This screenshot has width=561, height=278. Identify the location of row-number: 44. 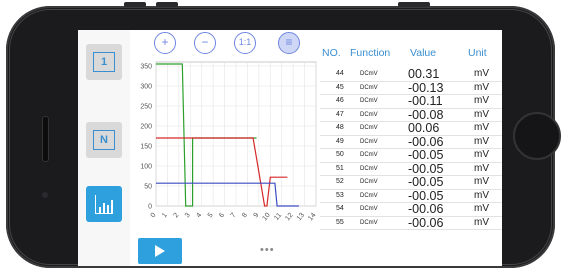
(340, 73).